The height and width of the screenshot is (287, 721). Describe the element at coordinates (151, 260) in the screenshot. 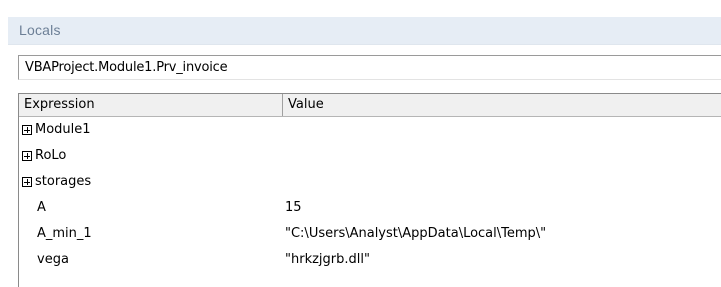

I see `expression-cell: vega` at that location.